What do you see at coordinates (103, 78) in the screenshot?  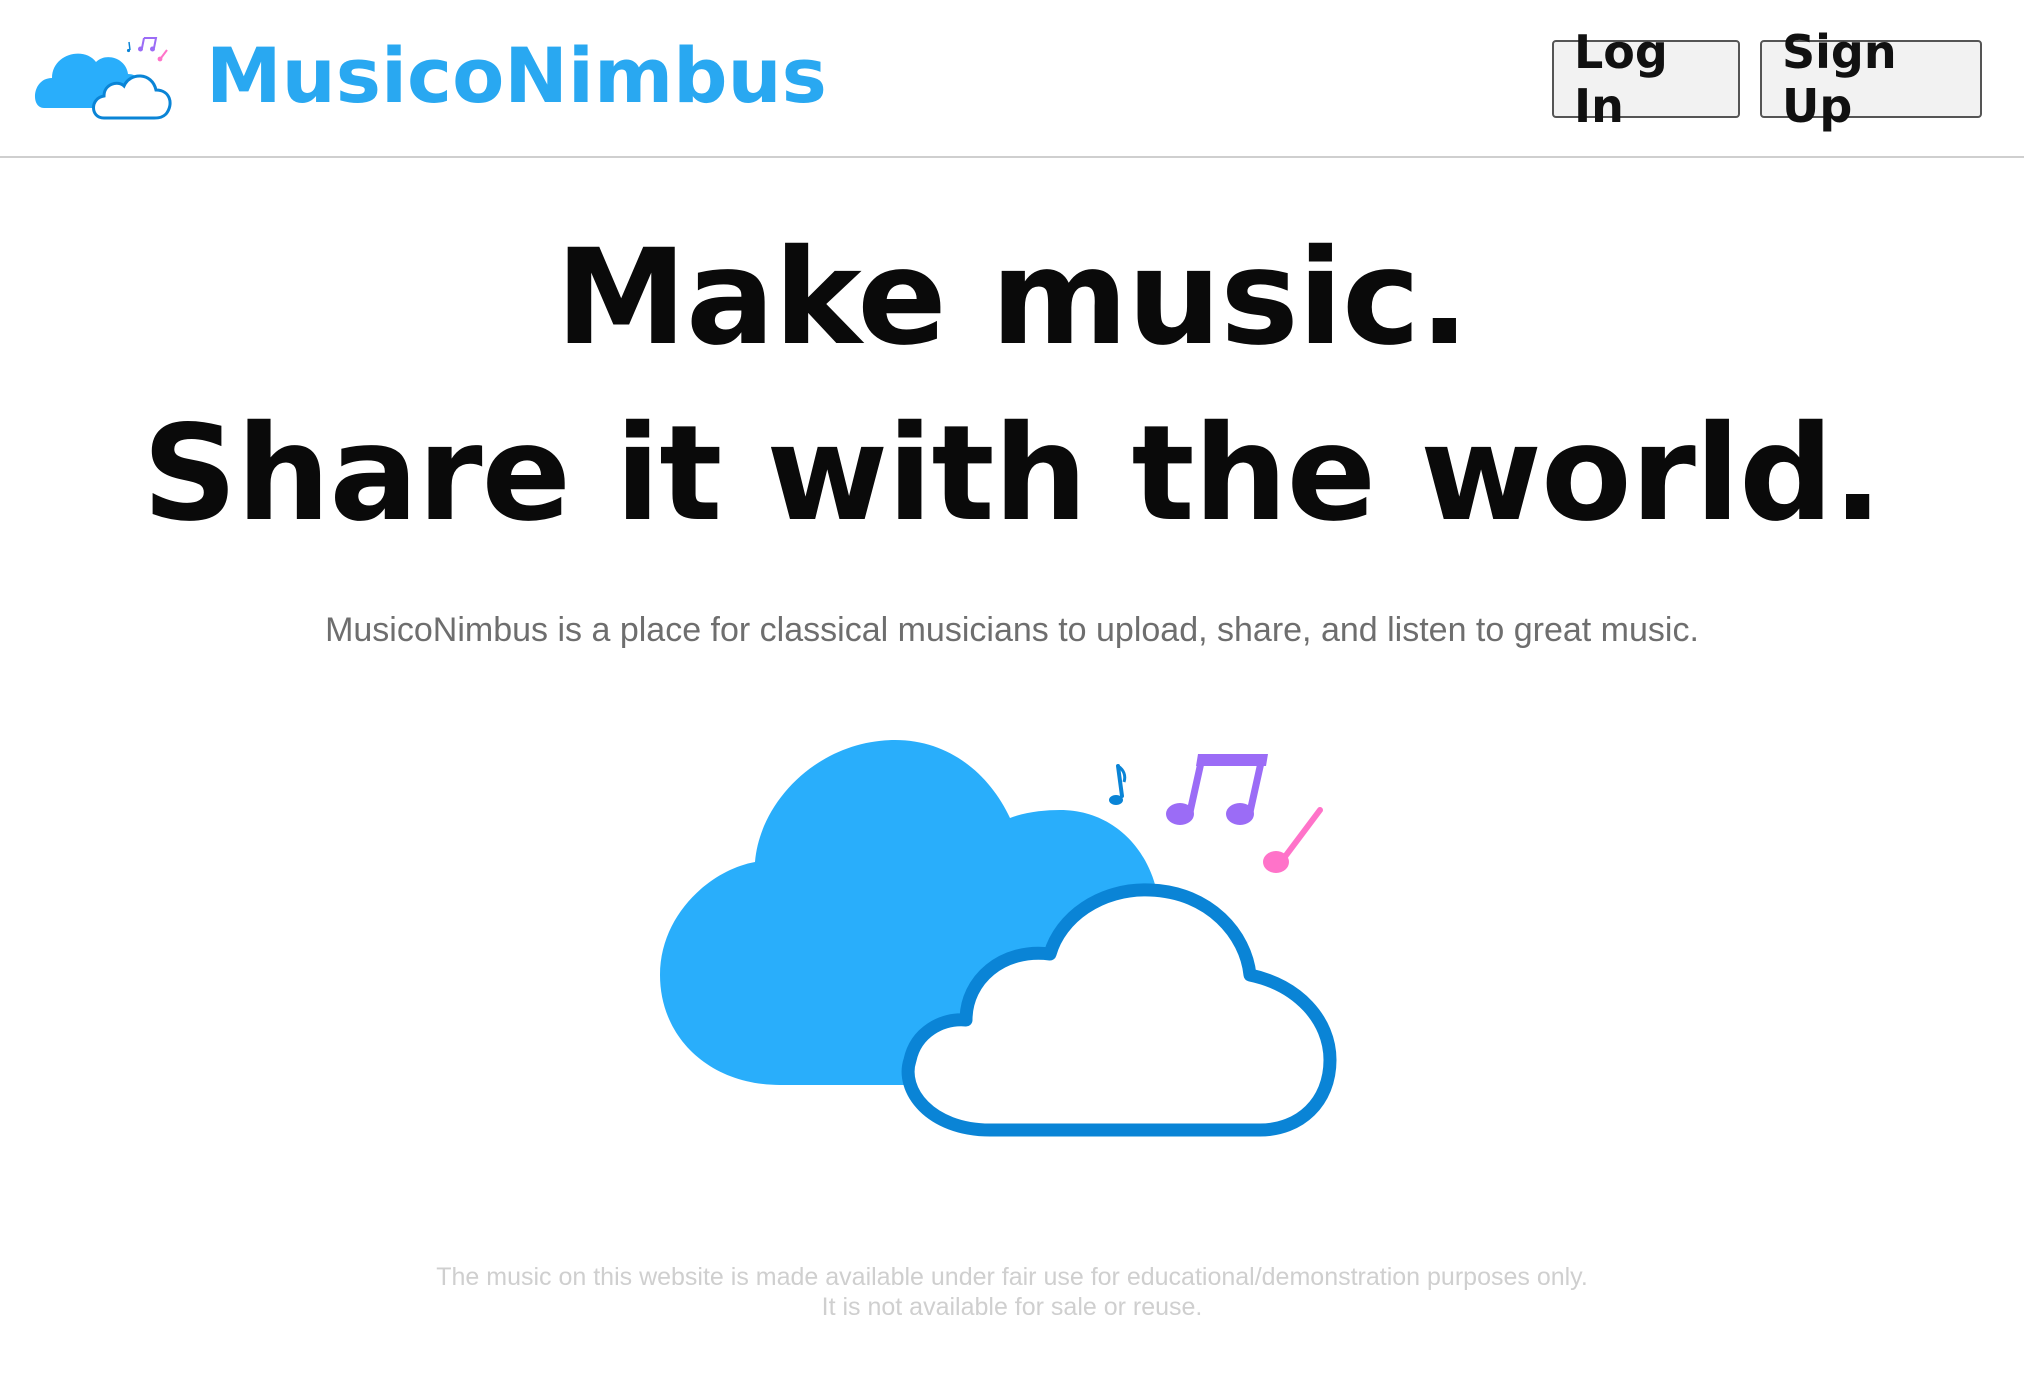 I see `musiconimbus-logo-icon` at bounding box center [103, 78].